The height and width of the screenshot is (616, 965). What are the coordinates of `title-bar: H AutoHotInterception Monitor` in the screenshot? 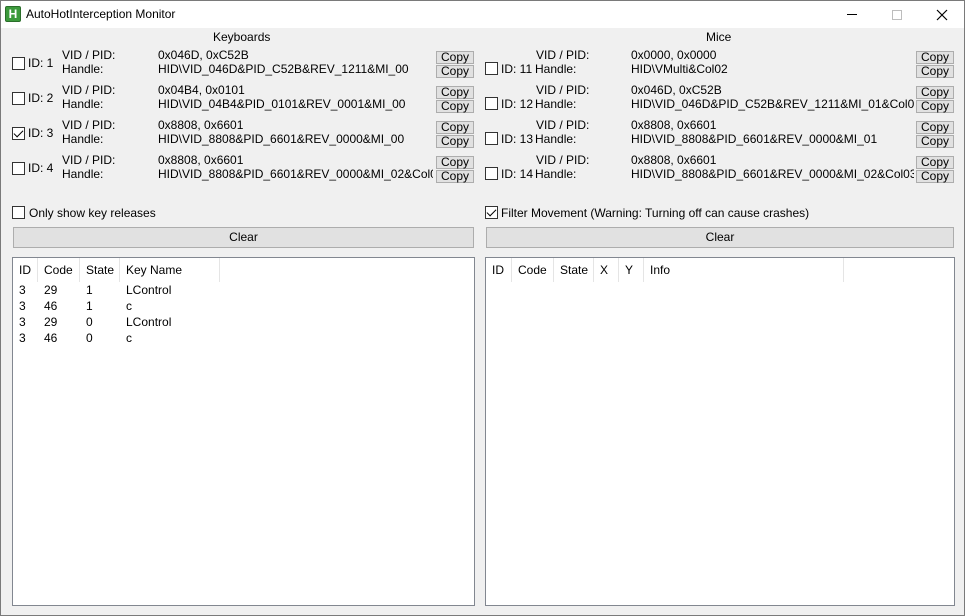 It's located at (482, 14).